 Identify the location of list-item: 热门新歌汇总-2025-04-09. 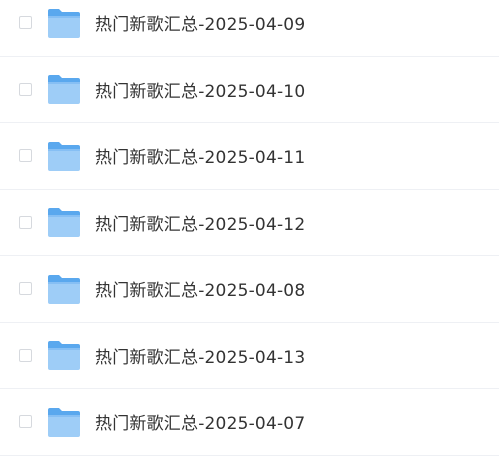
(249, 28).